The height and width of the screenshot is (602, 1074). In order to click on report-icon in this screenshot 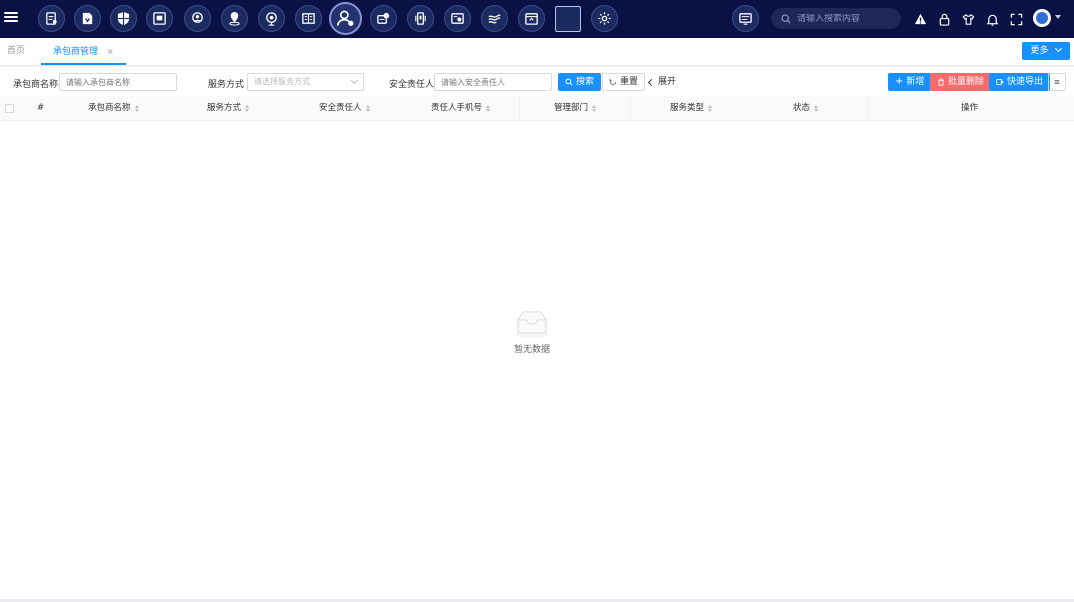, I will do `click(87, 18)`.